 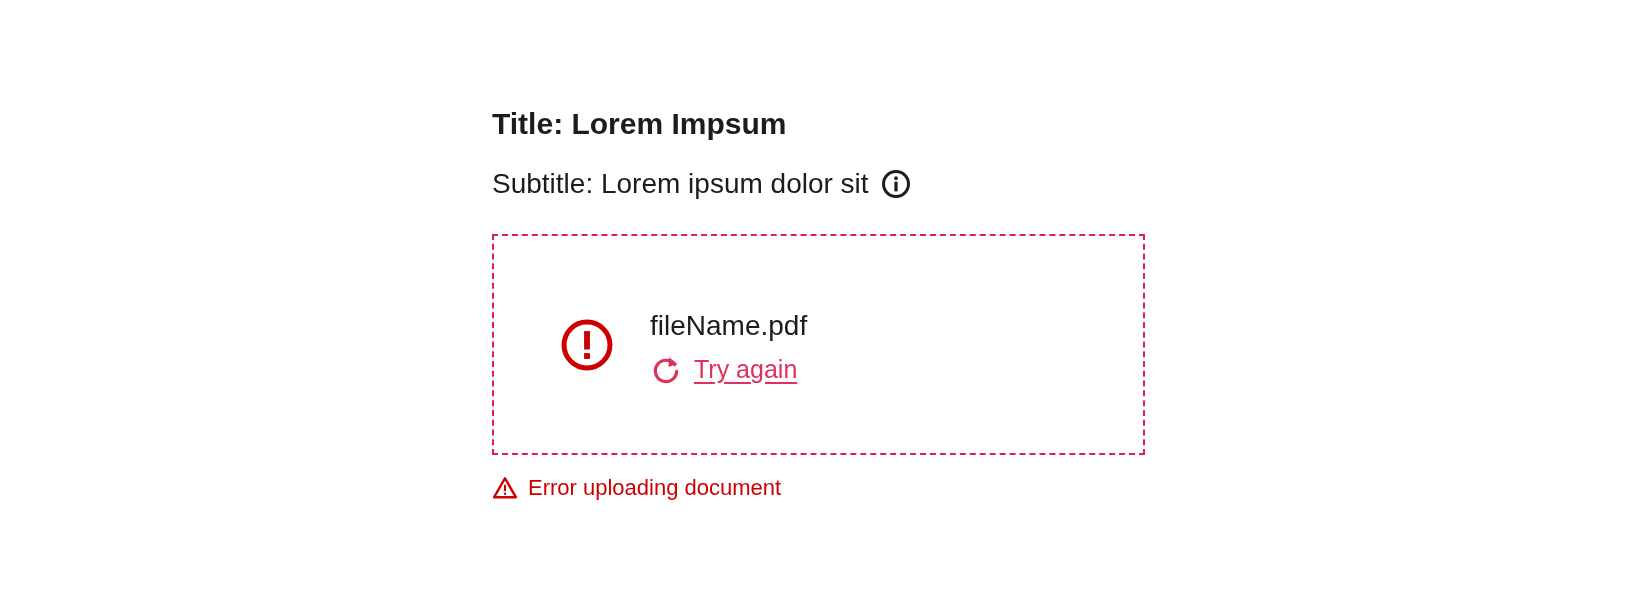 I want to click on upload-dropzone: fileName.pdf Try again, so click(x=818, y=344).